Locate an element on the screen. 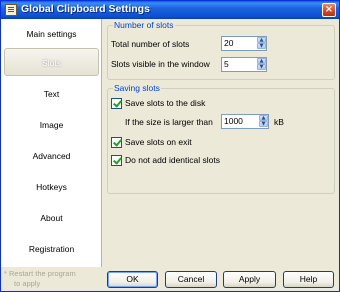  title-bar: Global Clipboard Settings × is located at coordinates (170, 10).